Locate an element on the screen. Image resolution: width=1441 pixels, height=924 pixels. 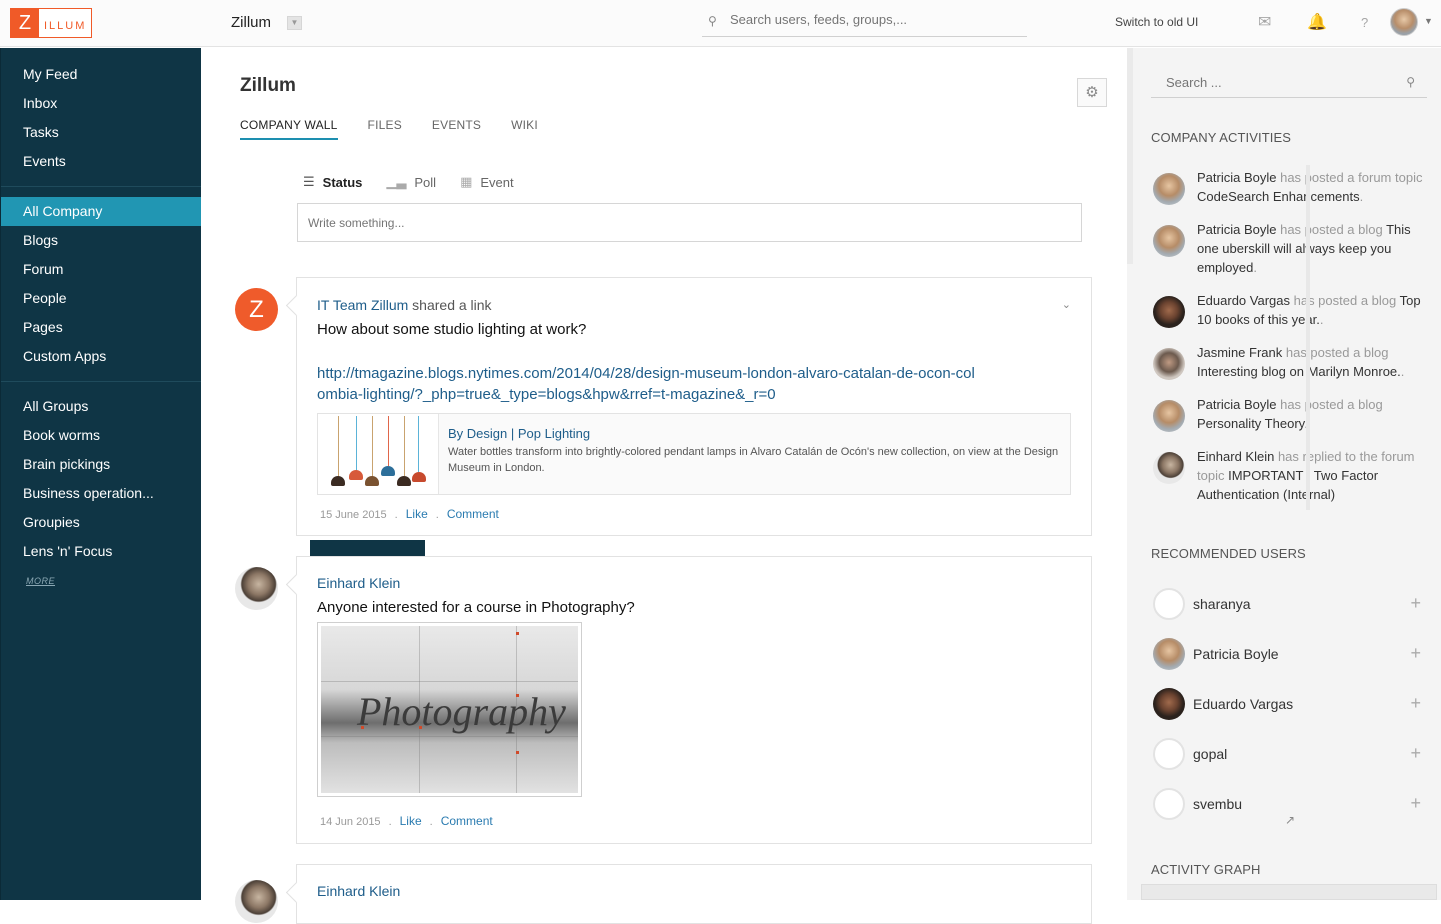
post-action-text: shared a link is located at coordinates (450, 305).